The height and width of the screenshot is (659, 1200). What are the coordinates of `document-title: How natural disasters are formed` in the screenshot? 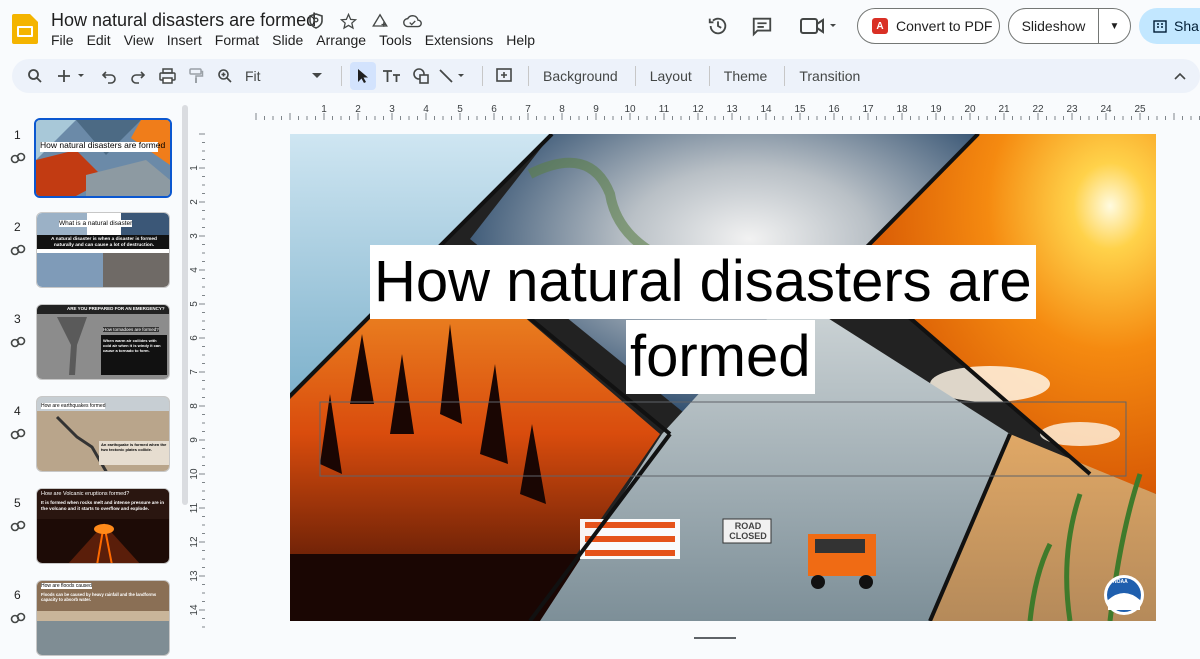 It's located at (183, 20).